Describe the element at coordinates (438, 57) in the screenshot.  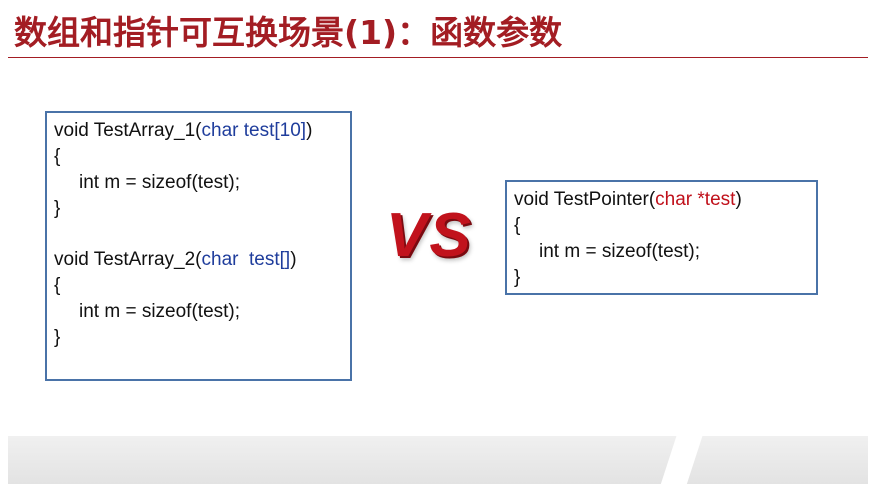
I see `title-divider` at that location.